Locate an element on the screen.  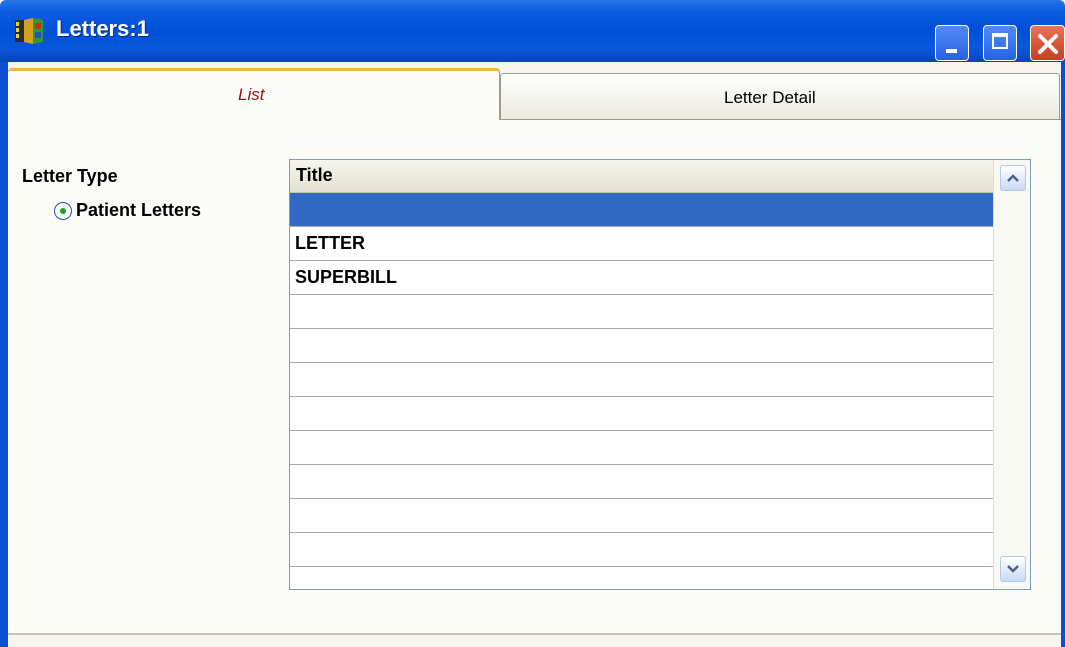
patient-letters-radio is located at coordinates (63, 211).